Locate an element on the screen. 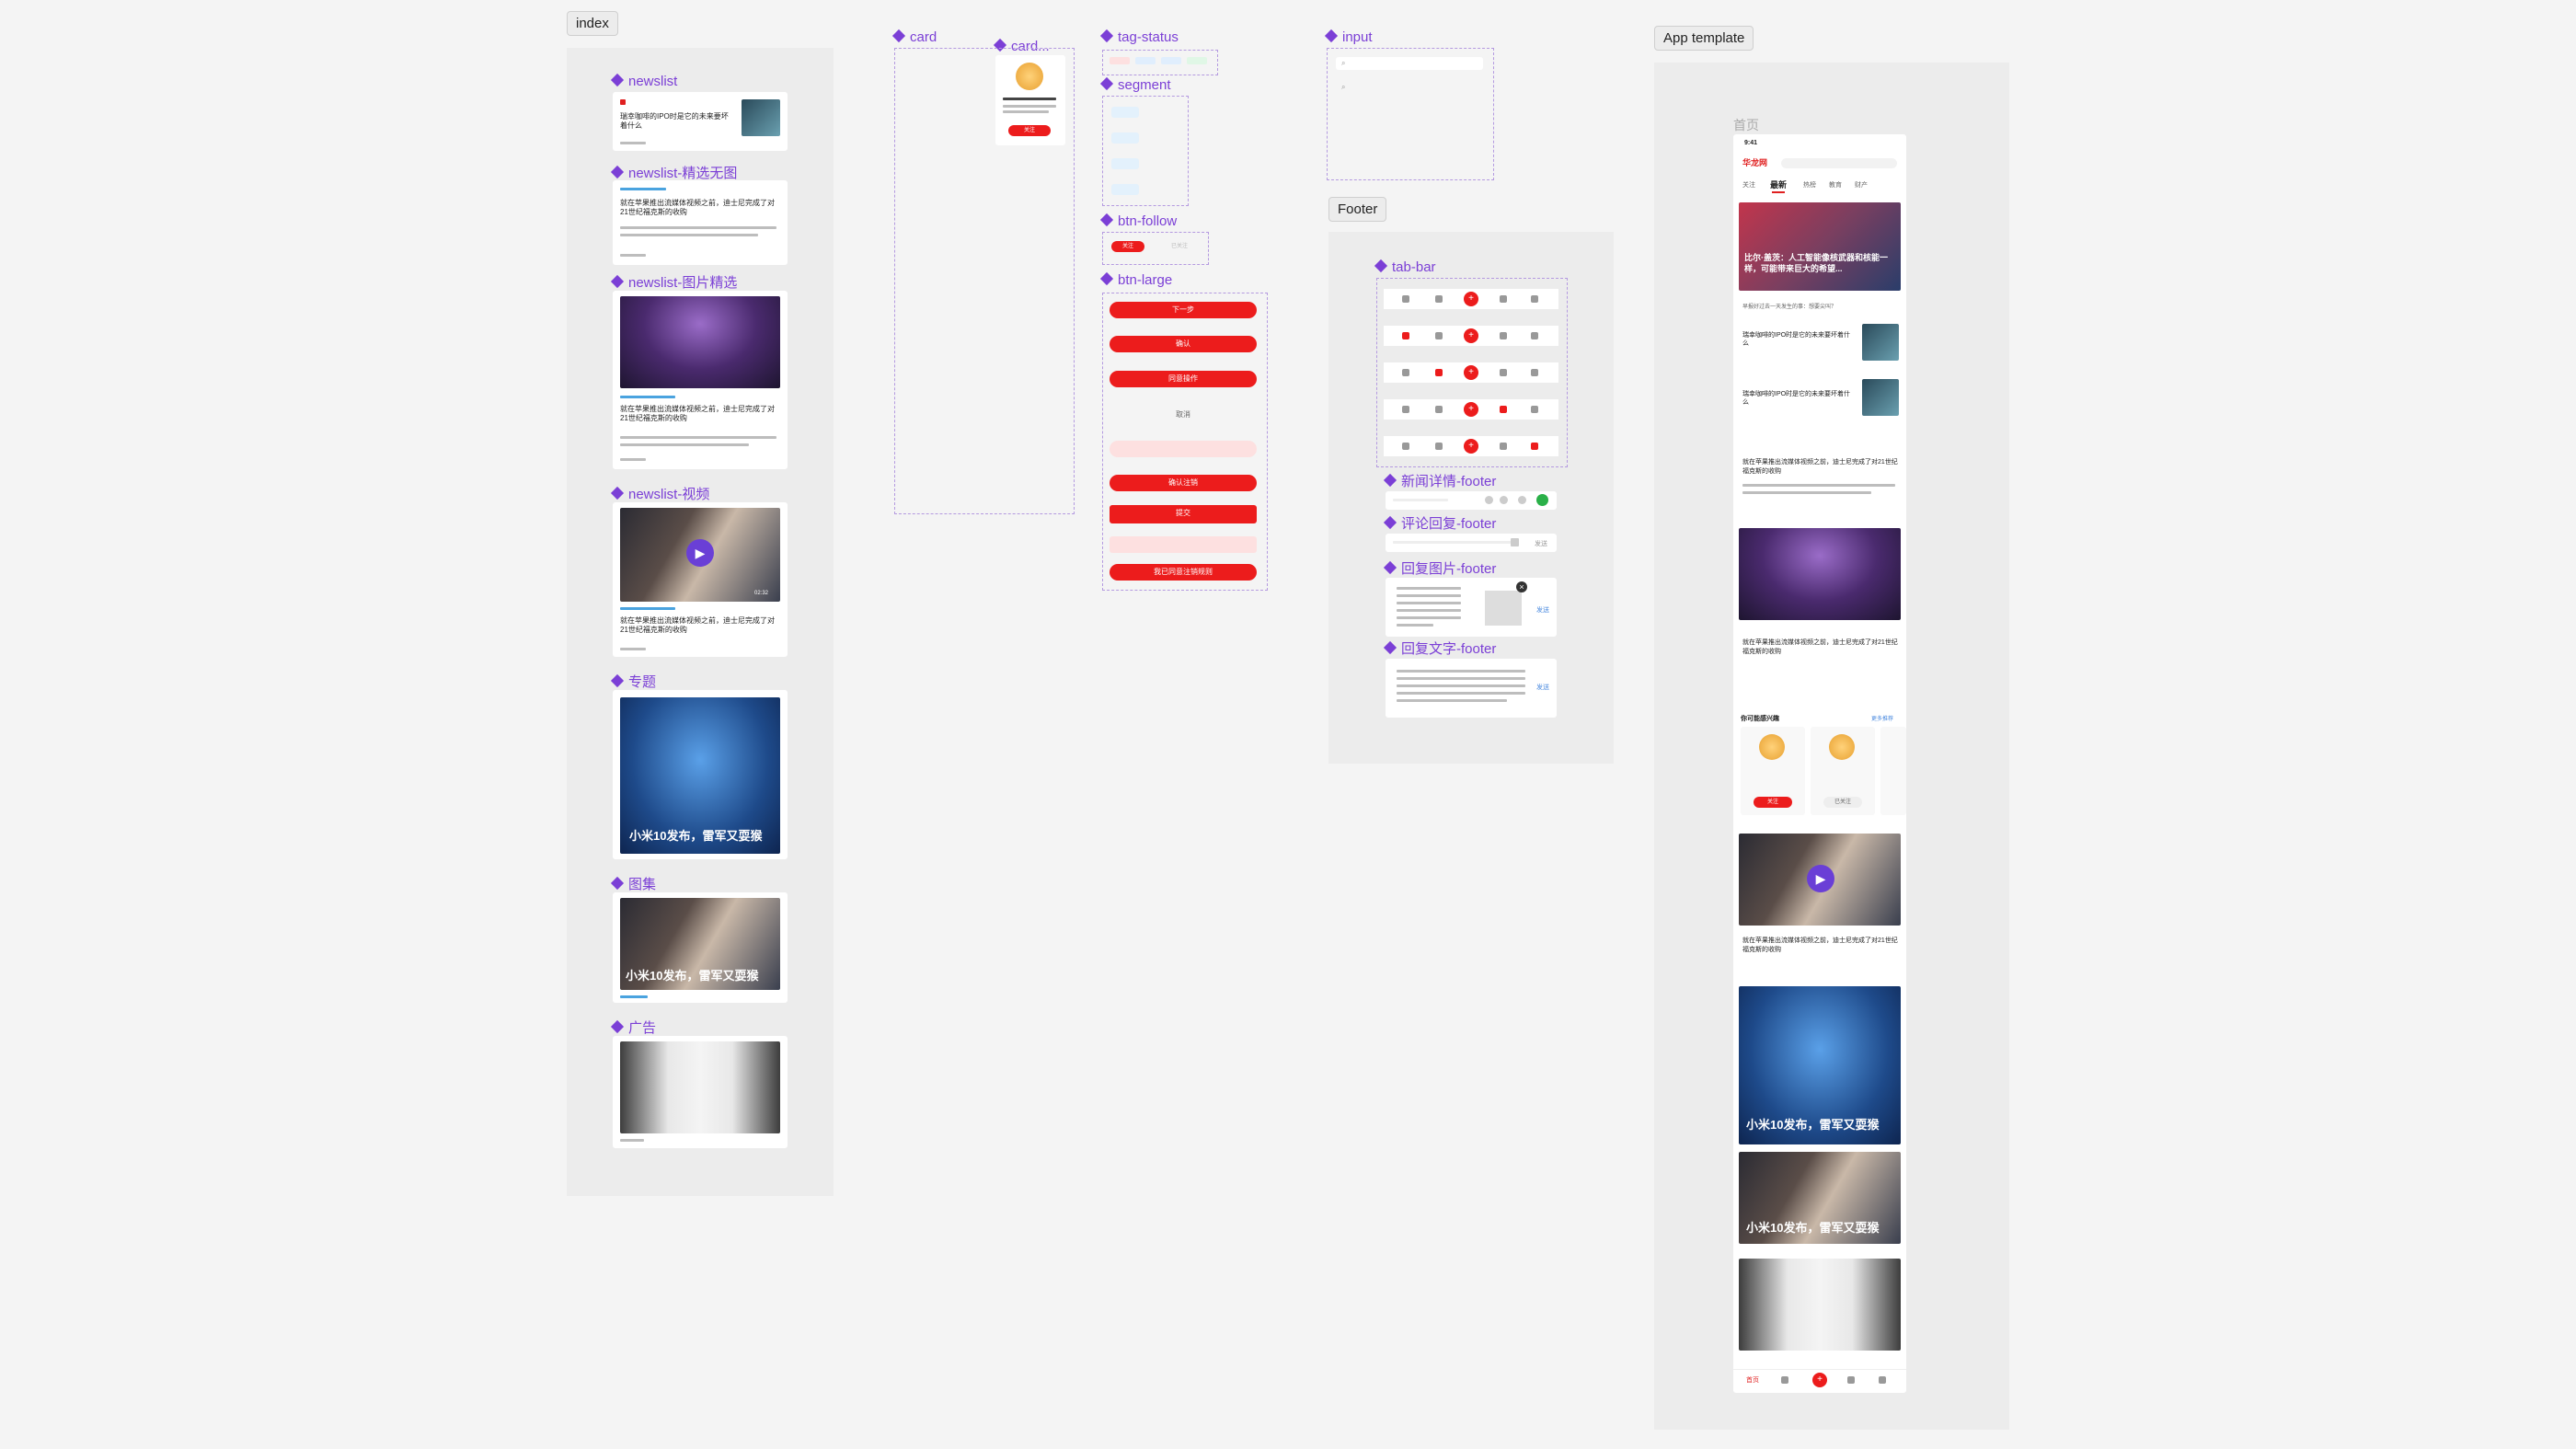  confirm-button: 确认 is located at coordinates (1183, 344).